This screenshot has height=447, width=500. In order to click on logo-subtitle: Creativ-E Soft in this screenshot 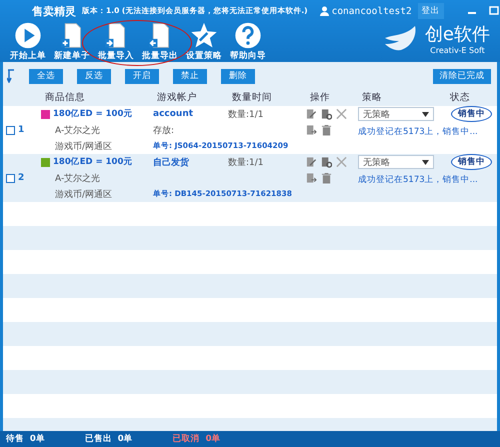, I will do `click(457, 50)`.